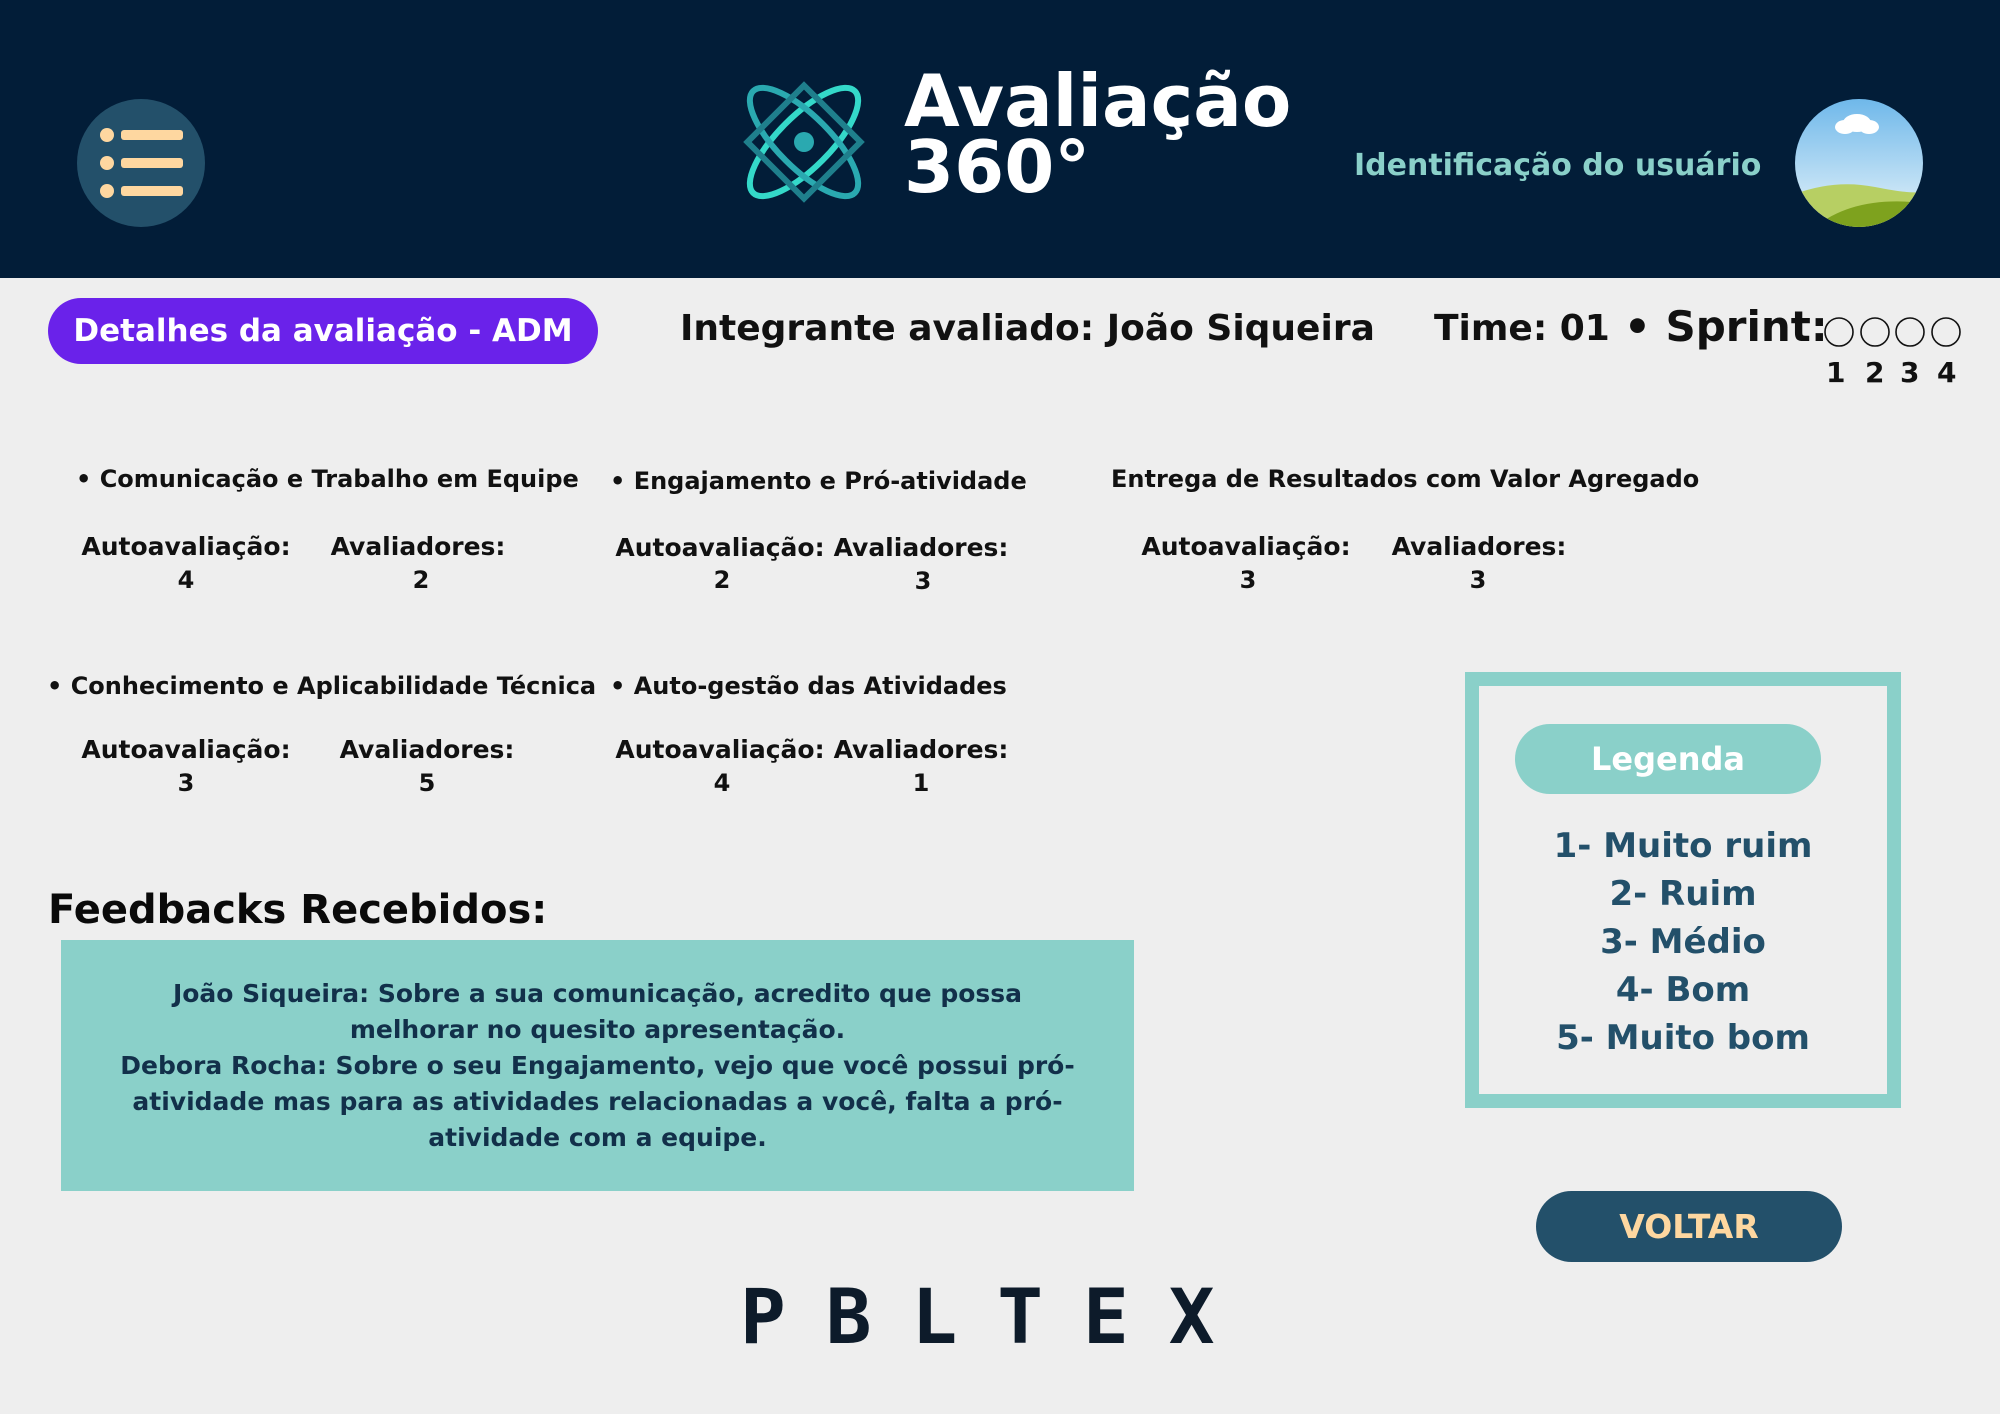 The image size is (2000, 1414). I want to click on legend-title: Legenda, so click(1668, 759).